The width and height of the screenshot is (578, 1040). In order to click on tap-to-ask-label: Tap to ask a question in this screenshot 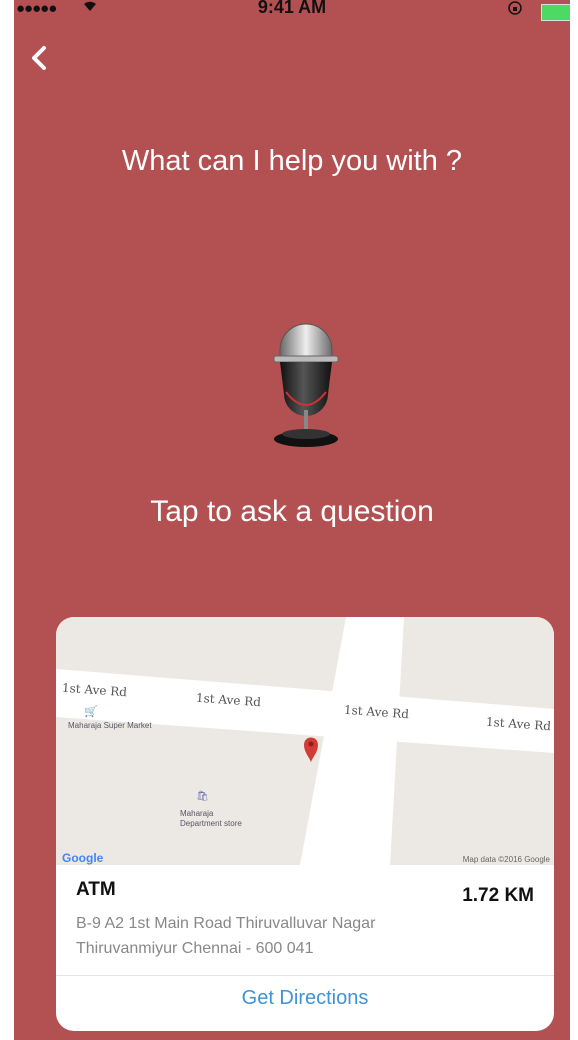, I will do `click(292, 512)`.